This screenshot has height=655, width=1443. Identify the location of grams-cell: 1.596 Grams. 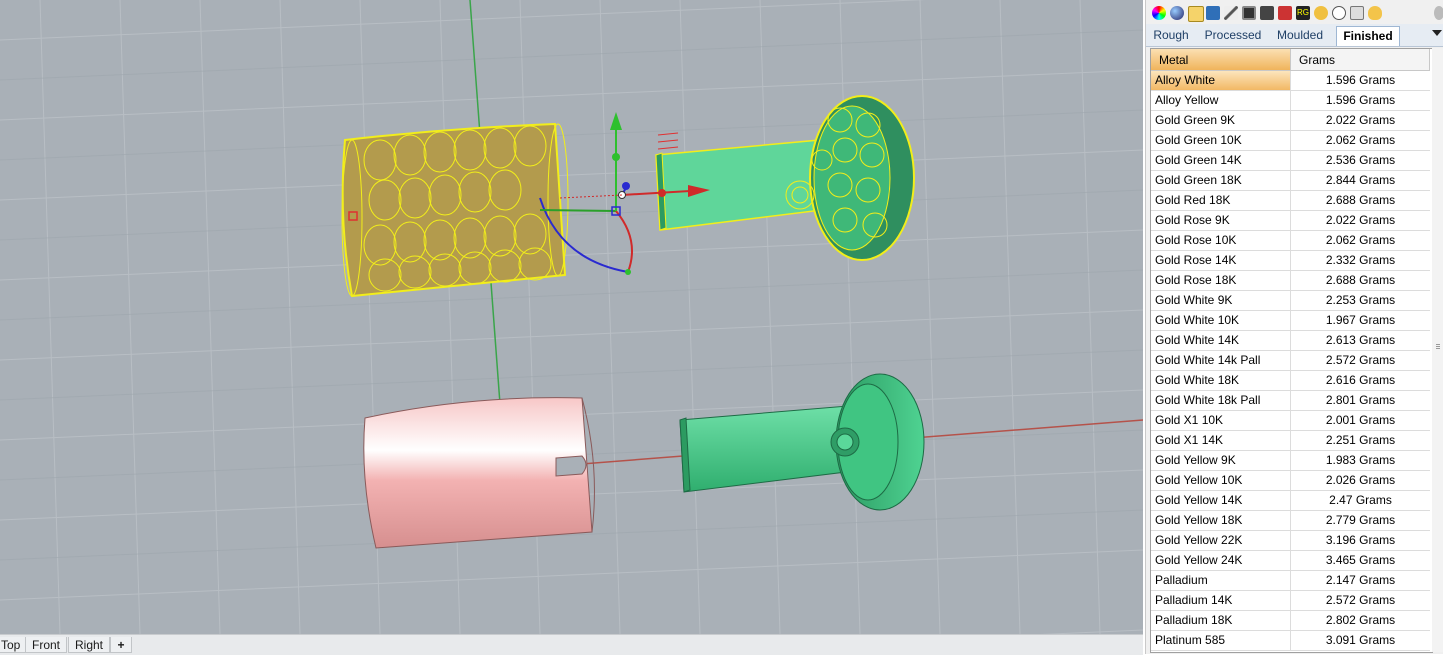
(1360, 100).